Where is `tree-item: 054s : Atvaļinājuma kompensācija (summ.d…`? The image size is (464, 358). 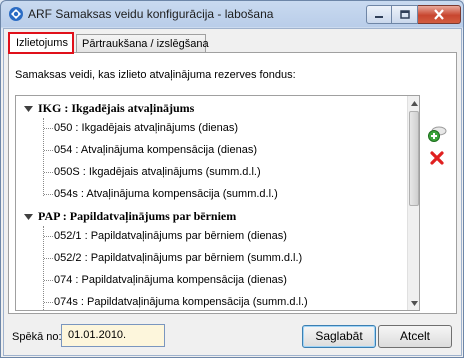
tree-item: 054s : Atvaļinājuma kompensācija (summ.d… is located at coordinates (166, 194).